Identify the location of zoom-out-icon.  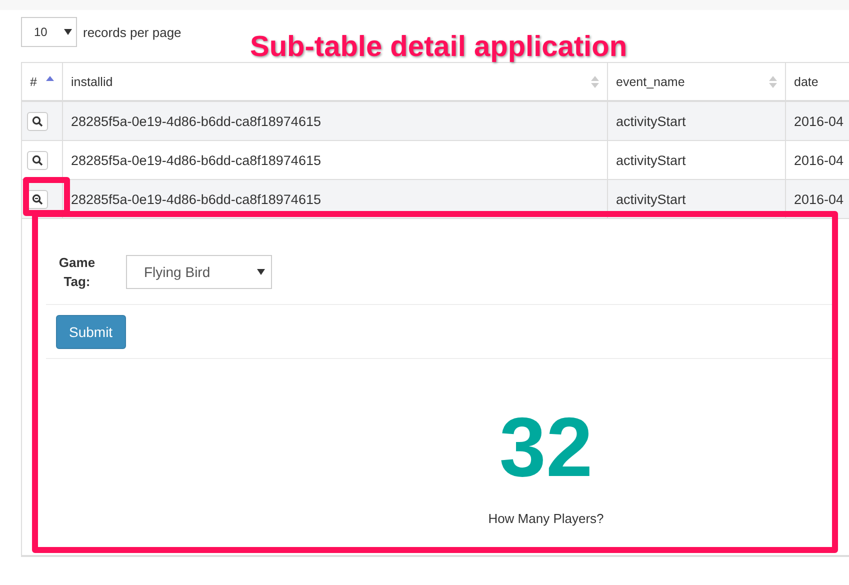
(37, 199).